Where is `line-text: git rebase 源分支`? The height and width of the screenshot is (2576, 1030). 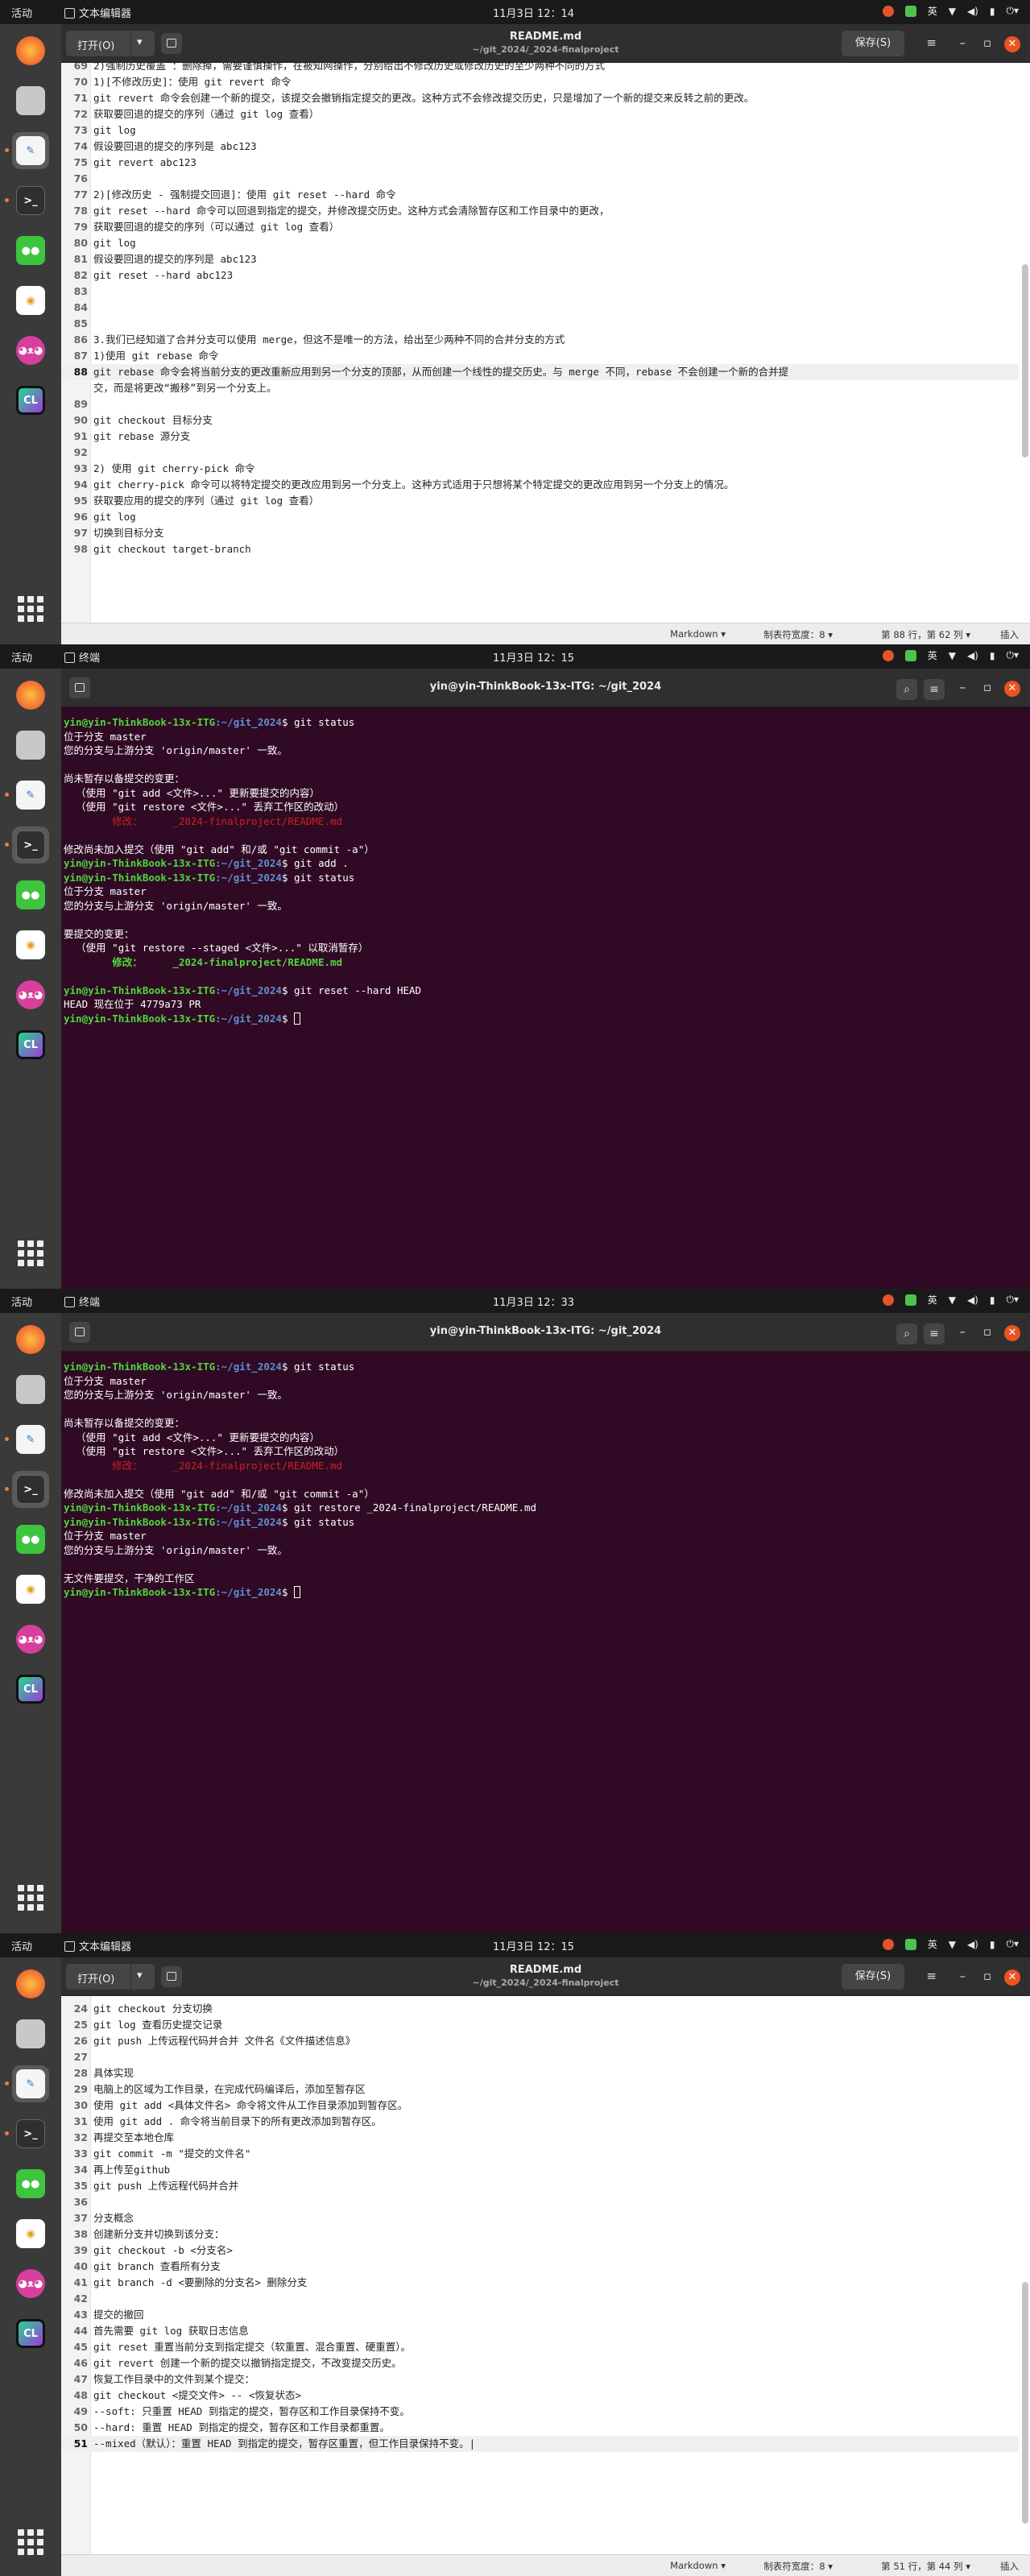 line-text: git rebase 源分支 is located at coordinates (556, 437).